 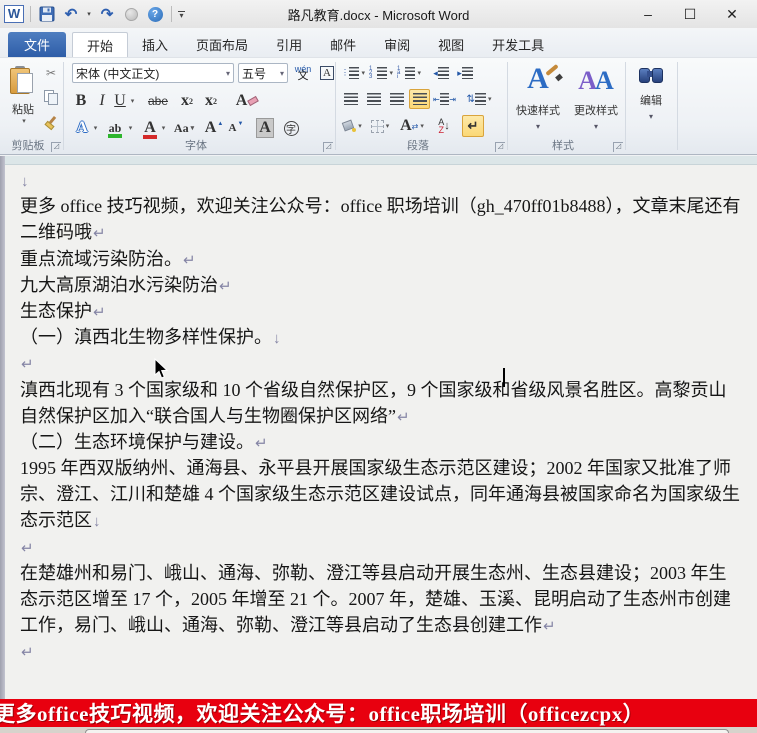 I want to click on increase-indent-button: ▸, so click(x=465, y=73).